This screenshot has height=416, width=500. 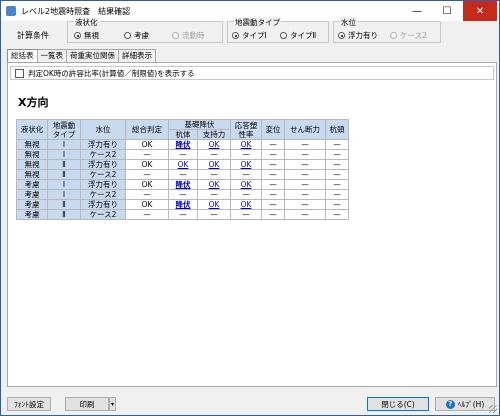 I want to click on table-row: 考慮 Ⅱ ケース2— — — — — — —, so click(x=182, y=214).